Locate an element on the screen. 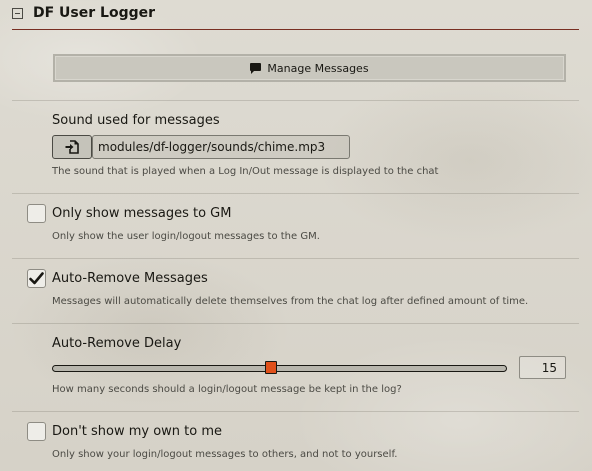 The image size is (592, 471). hide-own-label: Don't show my own to me is located at coordinates (137, 431).